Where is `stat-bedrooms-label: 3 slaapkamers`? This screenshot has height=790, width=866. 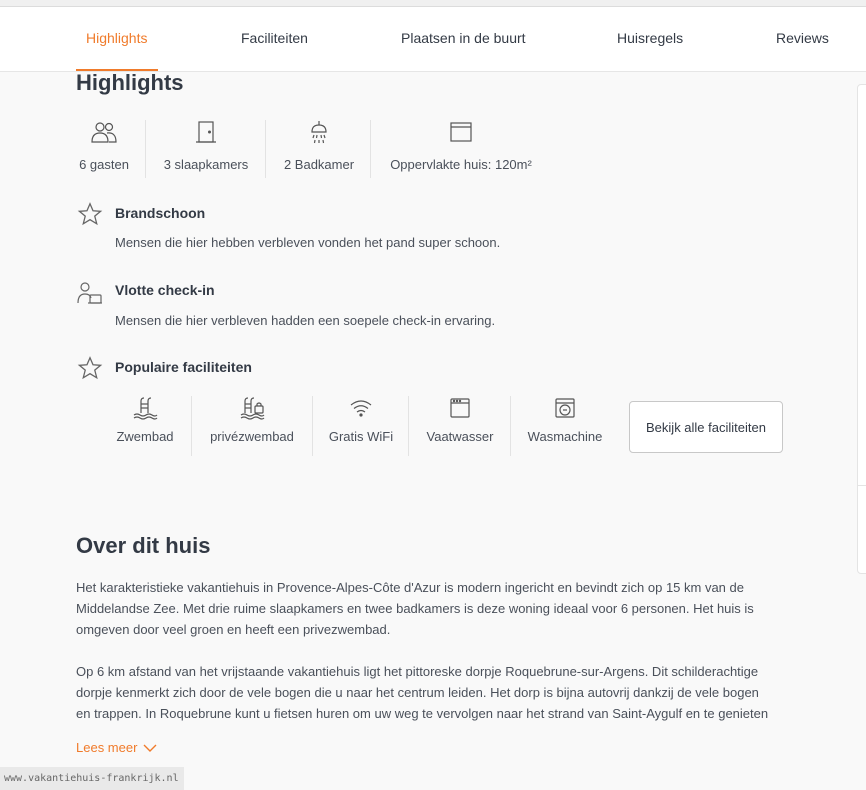
stat-bedrooms-label: 3 slaapkamers is located at coordinates (206, 164).